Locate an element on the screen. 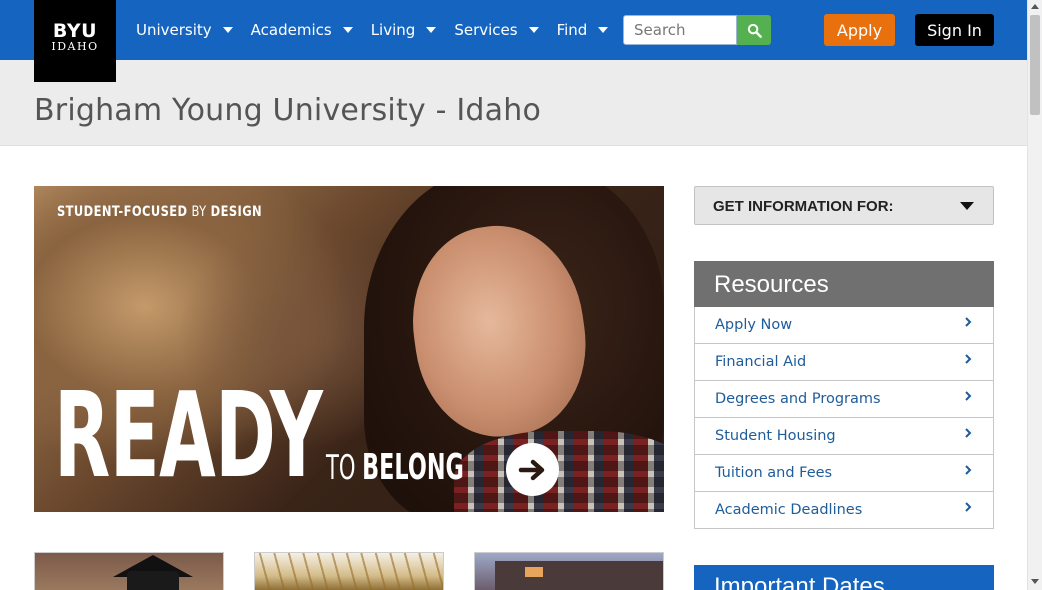 The image size is (1042, 590). hero-headline: READY is located at coordinates (188, 435).